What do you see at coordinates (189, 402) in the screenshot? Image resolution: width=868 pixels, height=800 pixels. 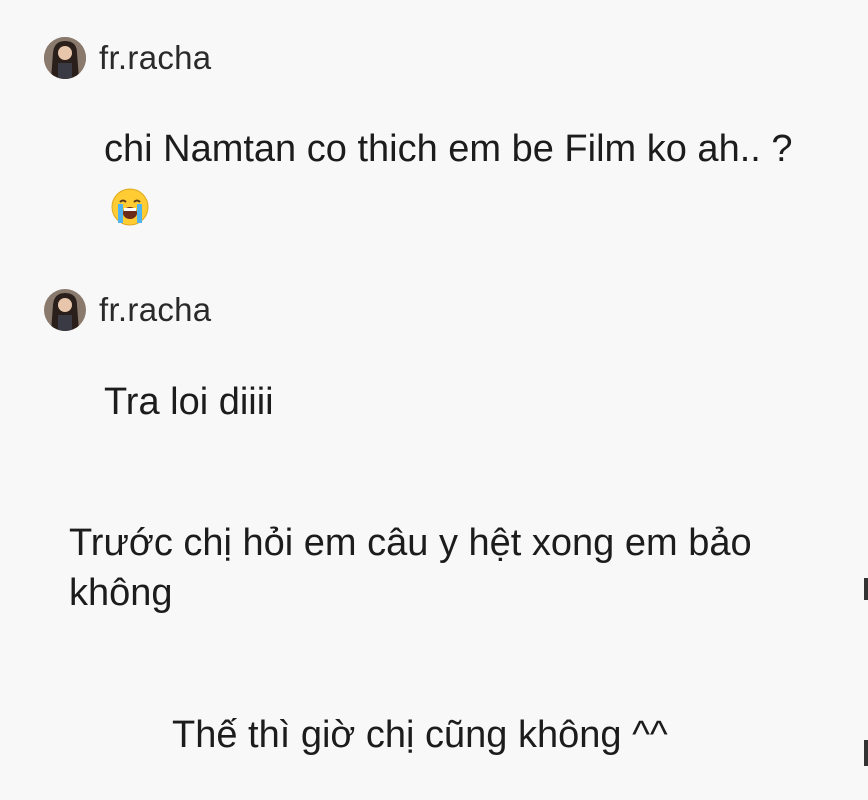 I see `comment-2-text: Tra loi diiii` at bounding box center [189, 402].